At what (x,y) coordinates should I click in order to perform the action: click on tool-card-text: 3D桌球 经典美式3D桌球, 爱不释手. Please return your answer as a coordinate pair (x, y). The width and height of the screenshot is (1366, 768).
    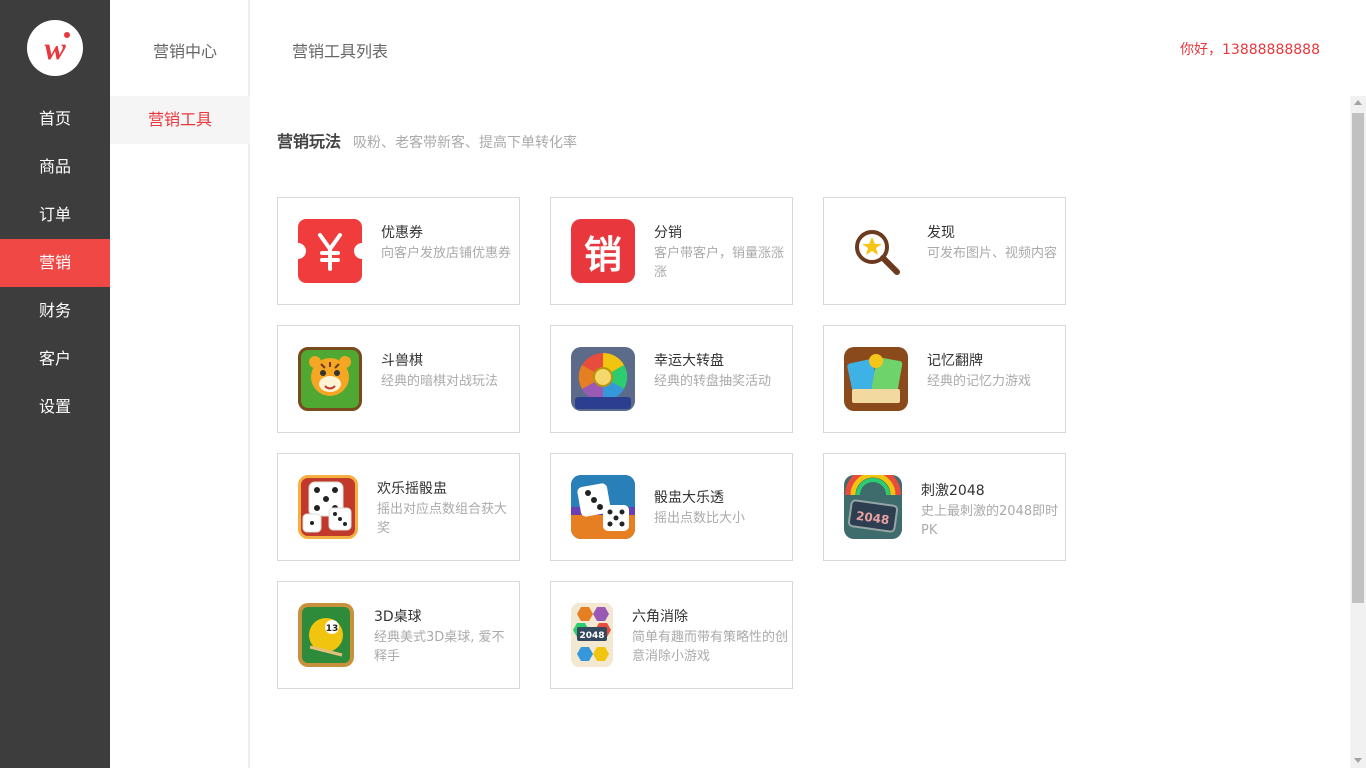
    Looking at the image, I should click on (442, 636).